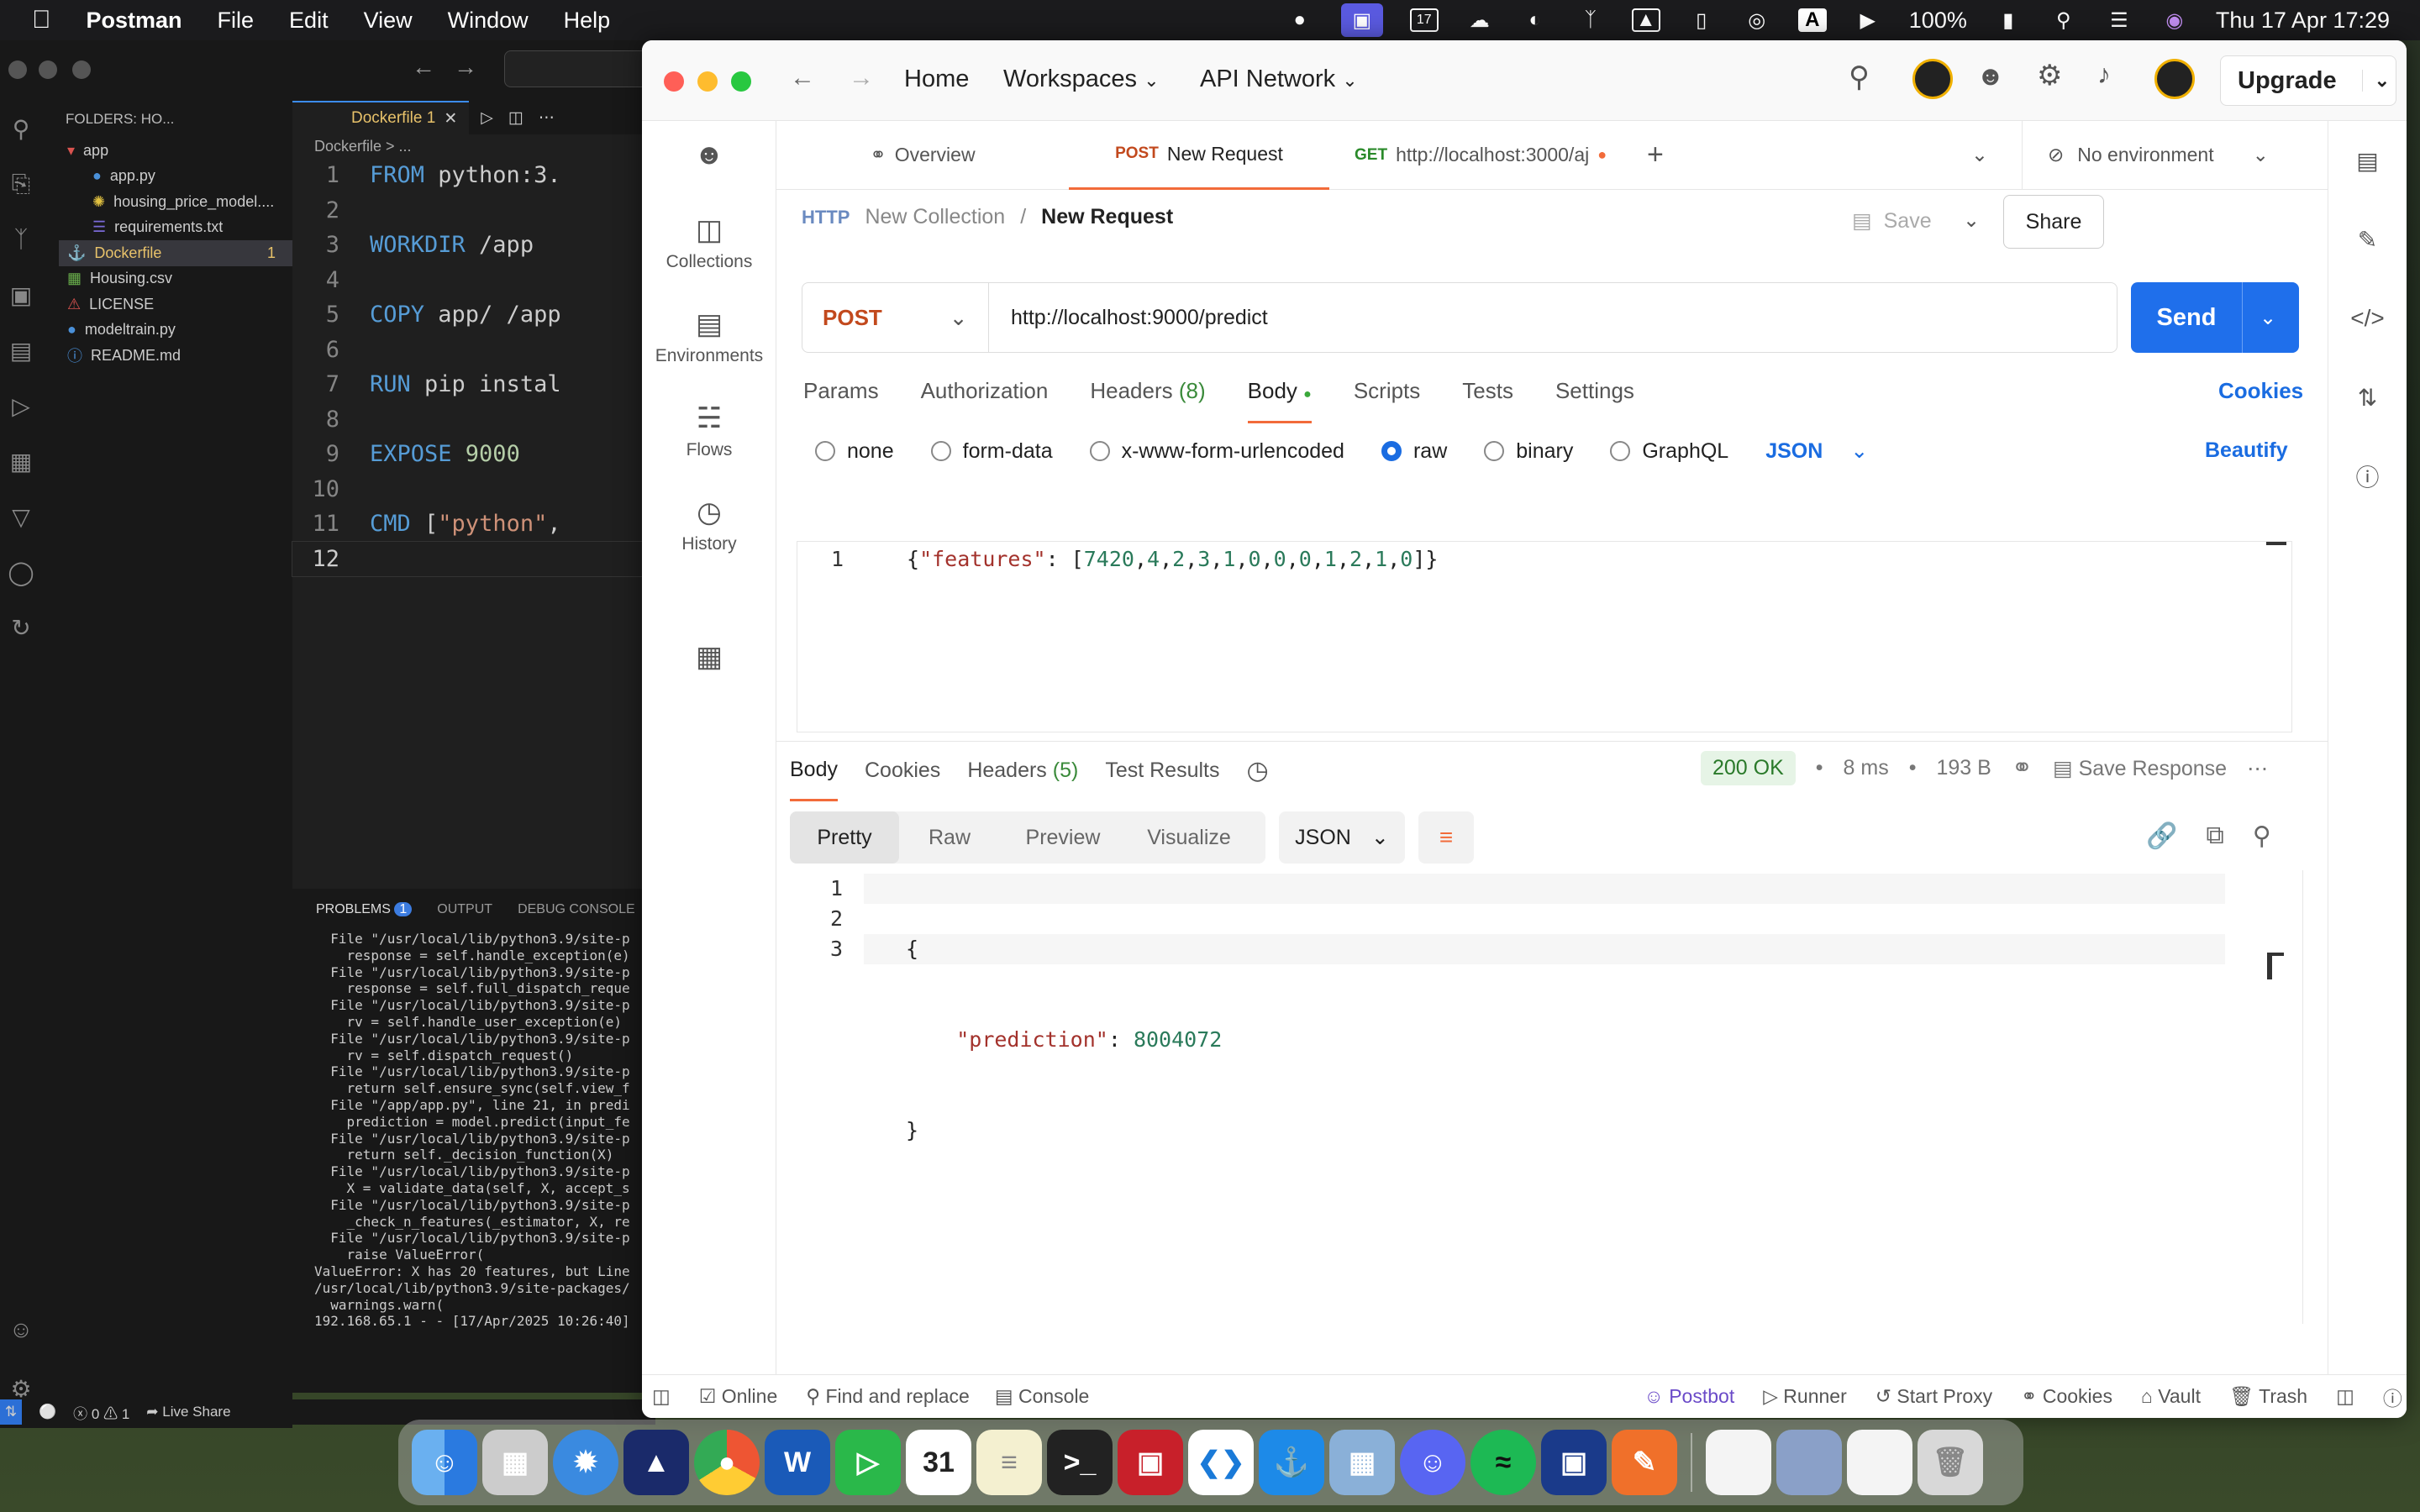 This screenshot has width=2420, height=1512. What do you see at coordinates (134, 21) in the screenshot?
I see `menu-app-name: Postman` at bounding box center [134, 21].